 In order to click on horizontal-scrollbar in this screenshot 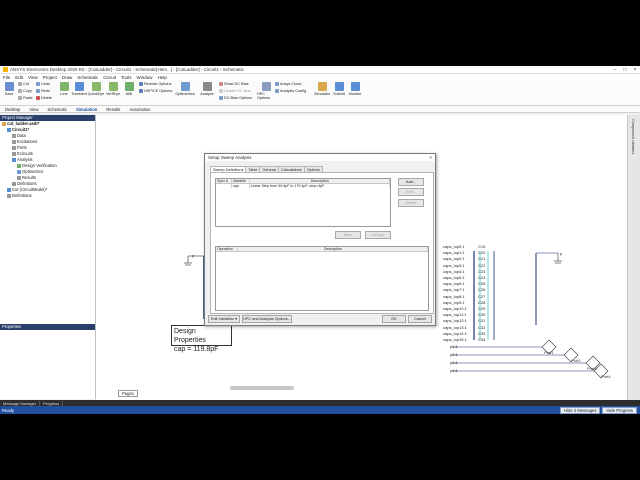, I will do `click(262, 388)`.